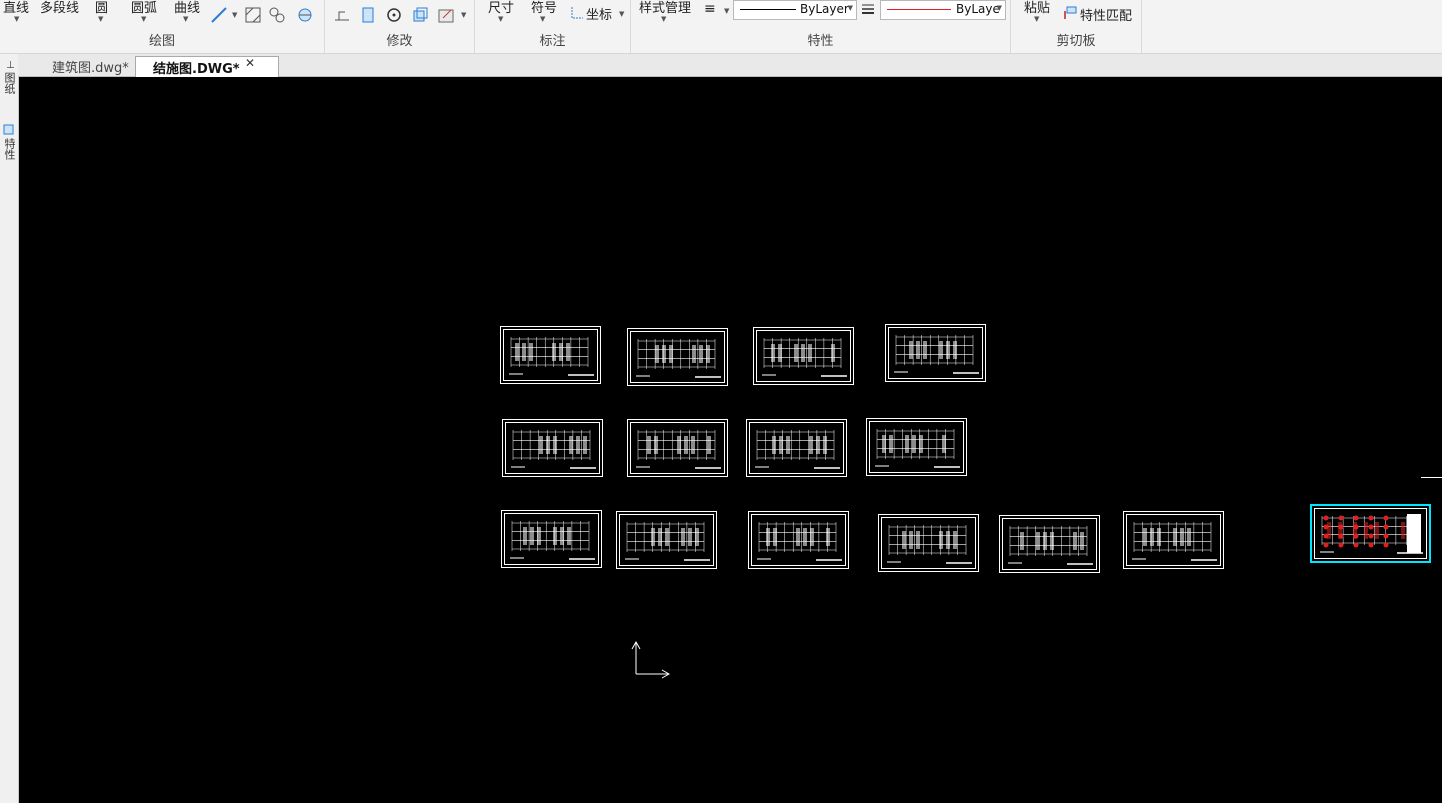 The width and height of the screenshot is (1442, 803). I want to click on mirror-icon, so click(368, 15).